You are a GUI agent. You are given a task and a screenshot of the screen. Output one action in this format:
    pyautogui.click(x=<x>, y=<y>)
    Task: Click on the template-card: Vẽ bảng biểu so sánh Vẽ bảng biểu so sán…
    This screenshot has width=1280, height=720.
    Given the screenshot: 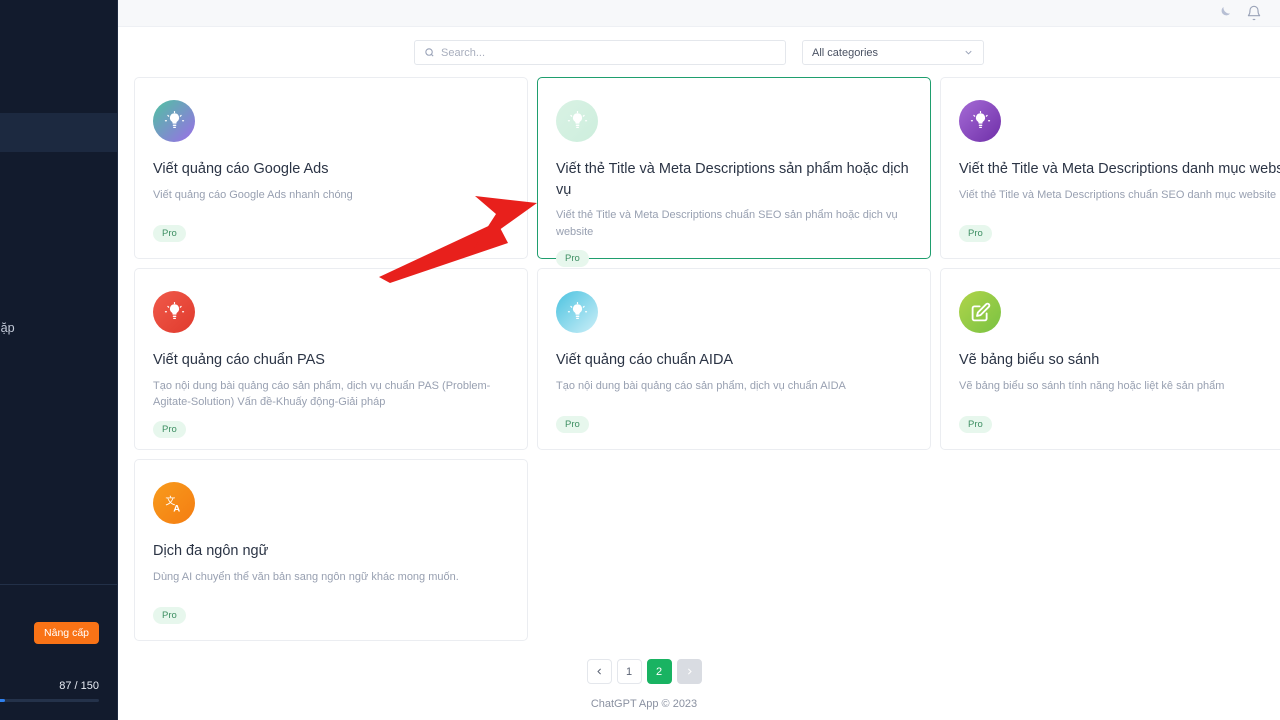 What is the action you would take?
    pyautogui.click(x=1110, y=359)
    